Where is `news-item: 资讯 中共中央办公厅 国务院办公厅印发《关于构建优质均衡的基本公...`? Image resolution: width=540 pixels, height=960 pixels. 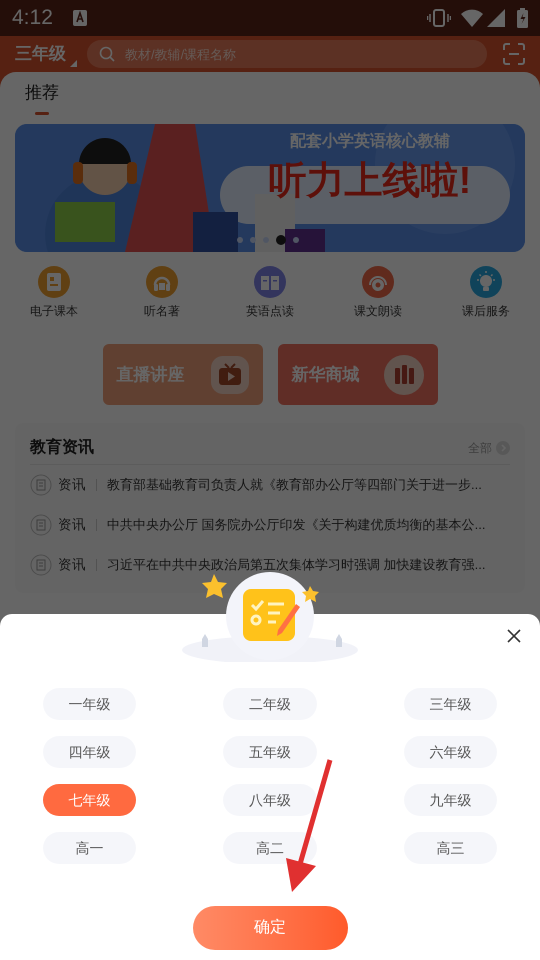 news-item: 资讯 中共中央办公厅 国务院办公厅印发《关于构建优质均衡的基本公... is located at coordinates (270, 525).